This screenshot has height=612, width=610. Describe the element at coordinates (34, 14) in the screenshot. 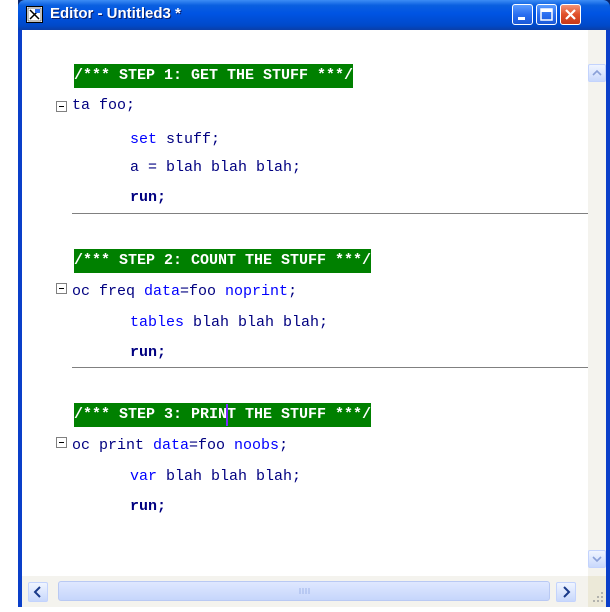

I see `sas-editor-icon` at that location.